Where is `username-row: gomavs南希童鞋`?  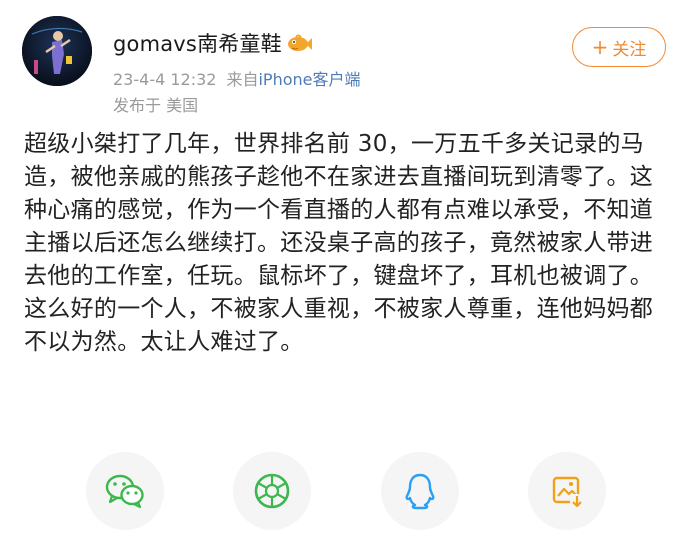
username-row: gomavs南希童鞋 is located at coordinates (212, 43).